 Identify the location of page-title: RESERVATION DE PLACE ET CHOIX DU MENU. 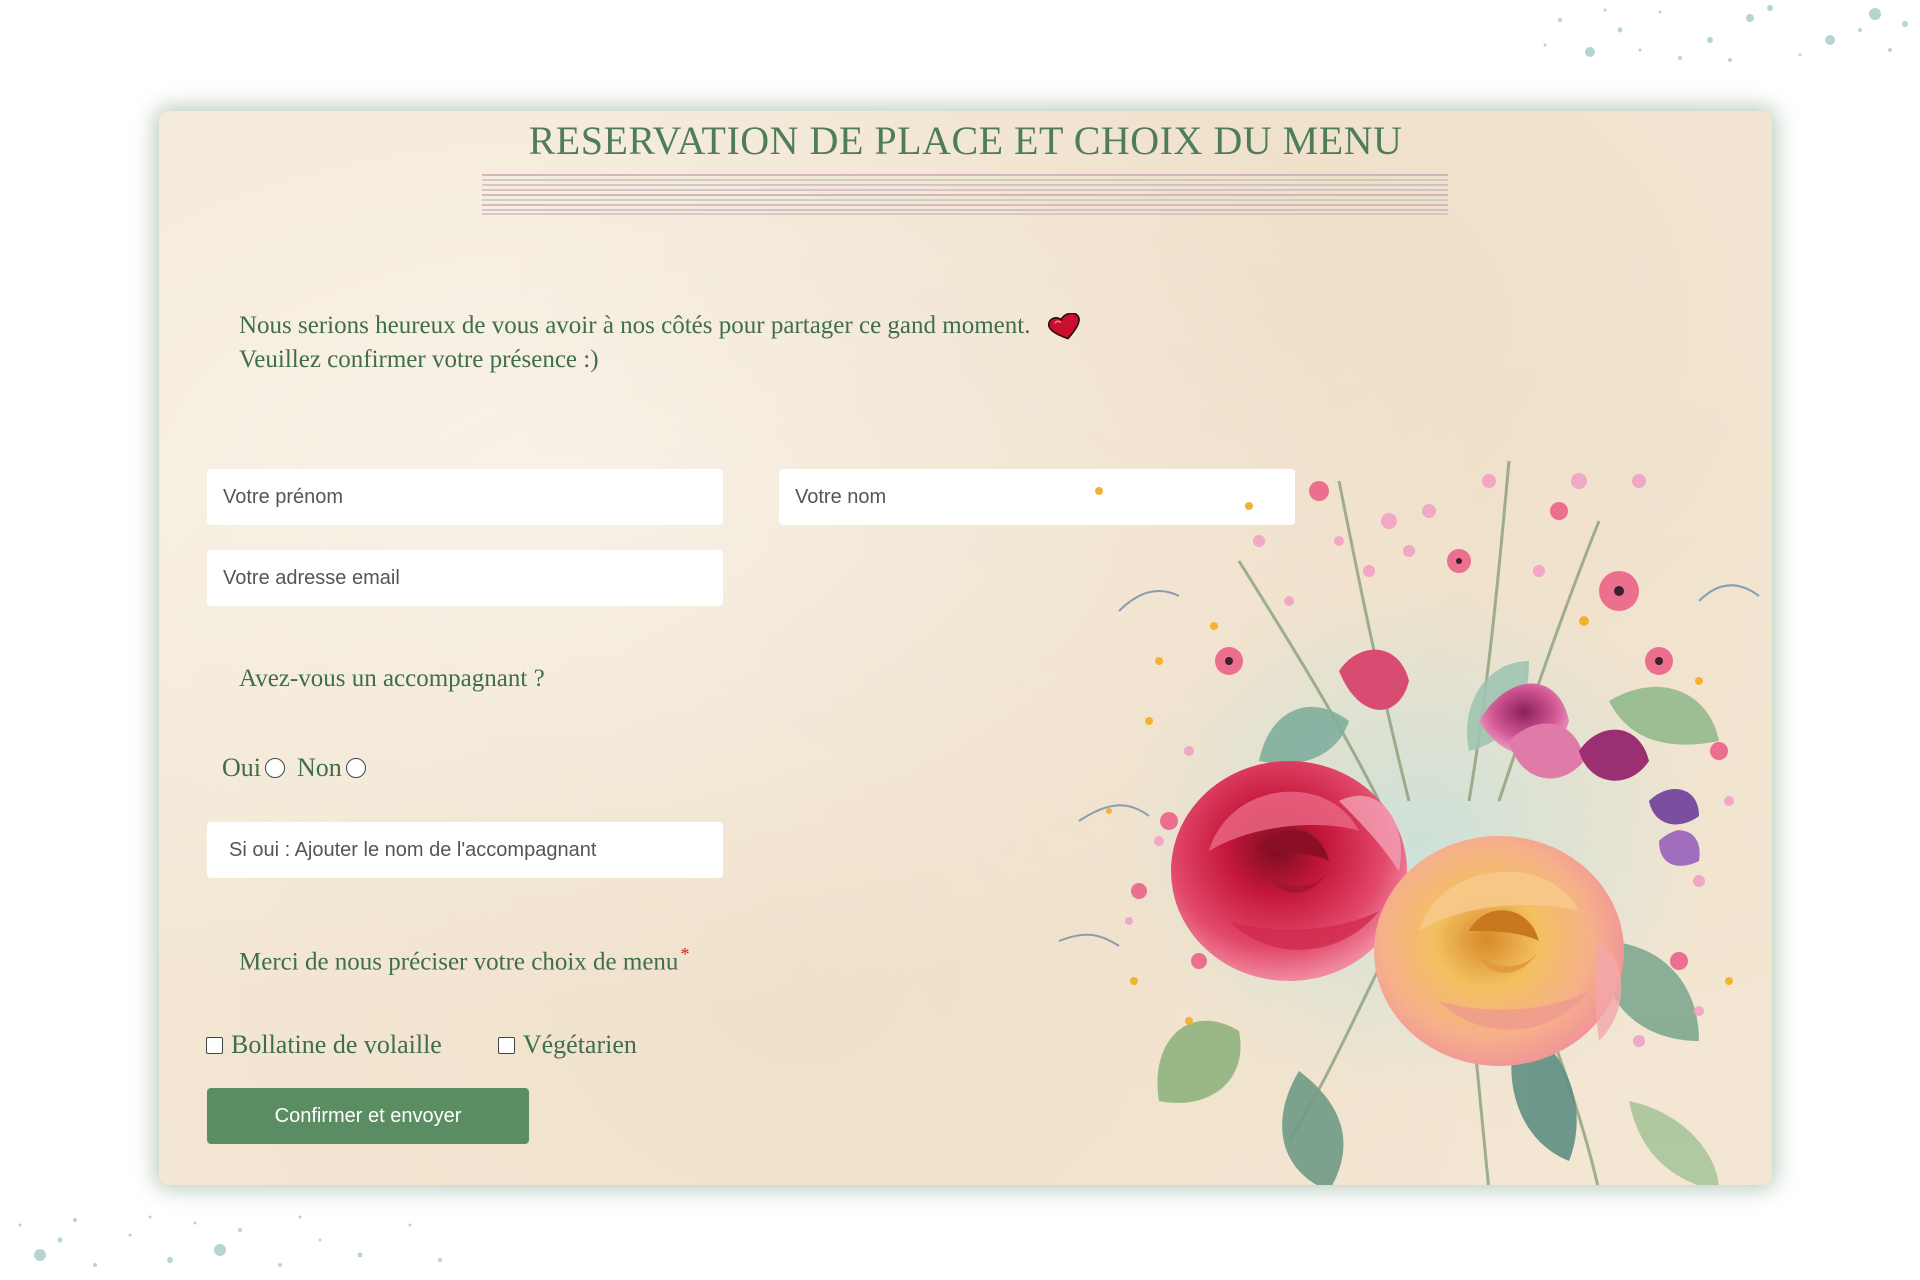
(965, 140).